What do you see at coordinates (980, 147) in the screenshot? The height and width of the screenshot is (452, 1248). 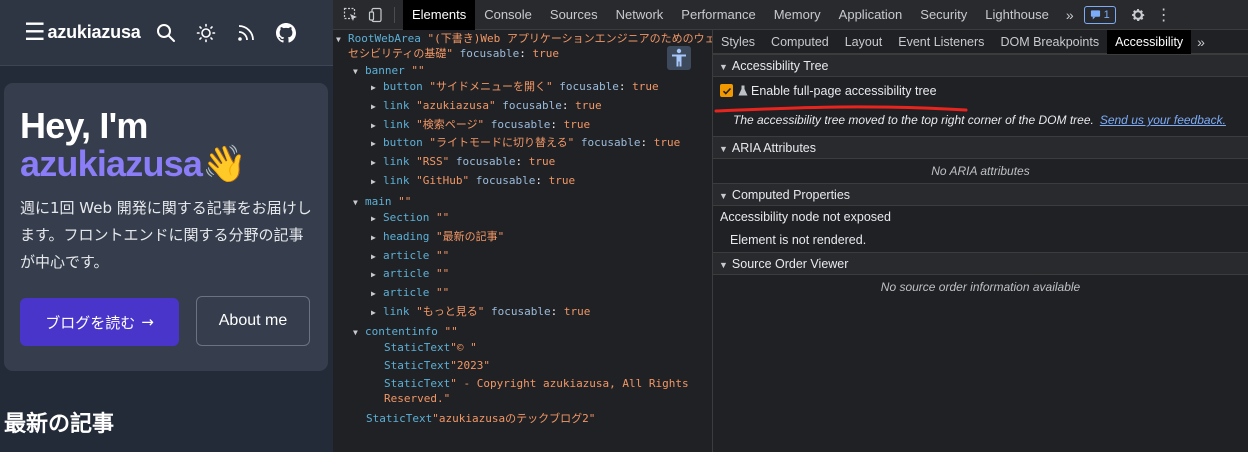 I see `section-aria-attributes: ▼ ARIA Attributes` at bounding box center [980, 147].